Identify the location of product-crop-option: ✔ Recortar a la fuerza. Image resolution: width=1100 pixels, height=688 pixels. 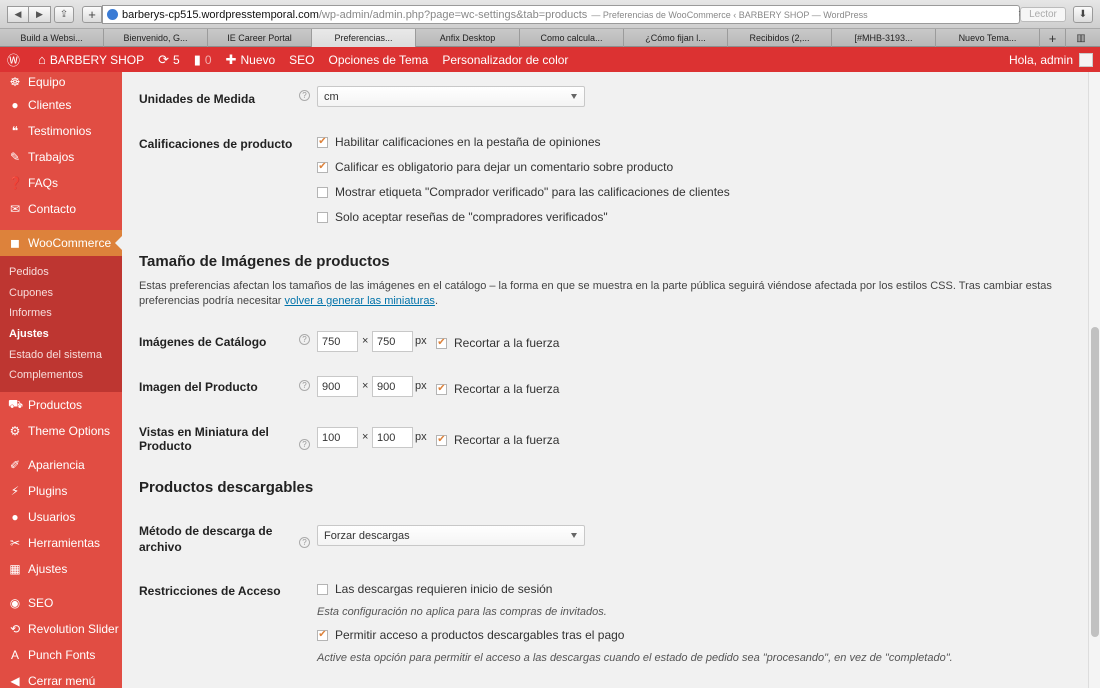
(497, 389).